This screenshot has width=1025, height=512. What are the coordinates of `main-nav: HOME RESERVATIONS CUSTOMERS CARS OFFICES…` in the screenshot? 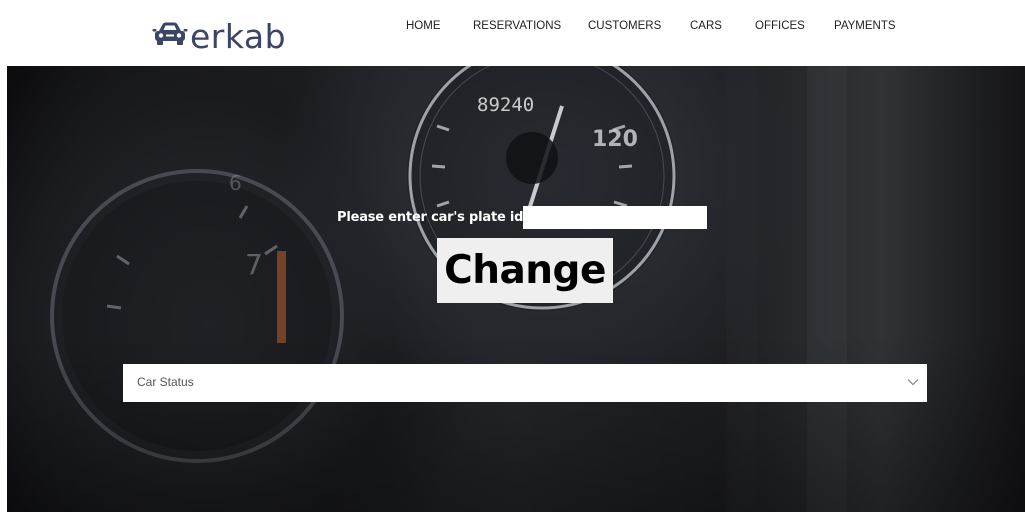 It's located at (512, 26).